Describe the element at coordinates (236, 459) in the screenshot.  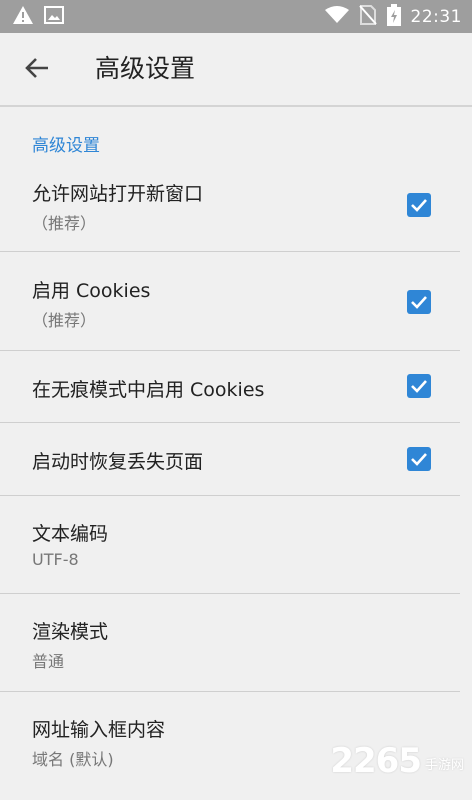
I see `pref-restore-pages: 启动时恢复丢失页面` at that location.